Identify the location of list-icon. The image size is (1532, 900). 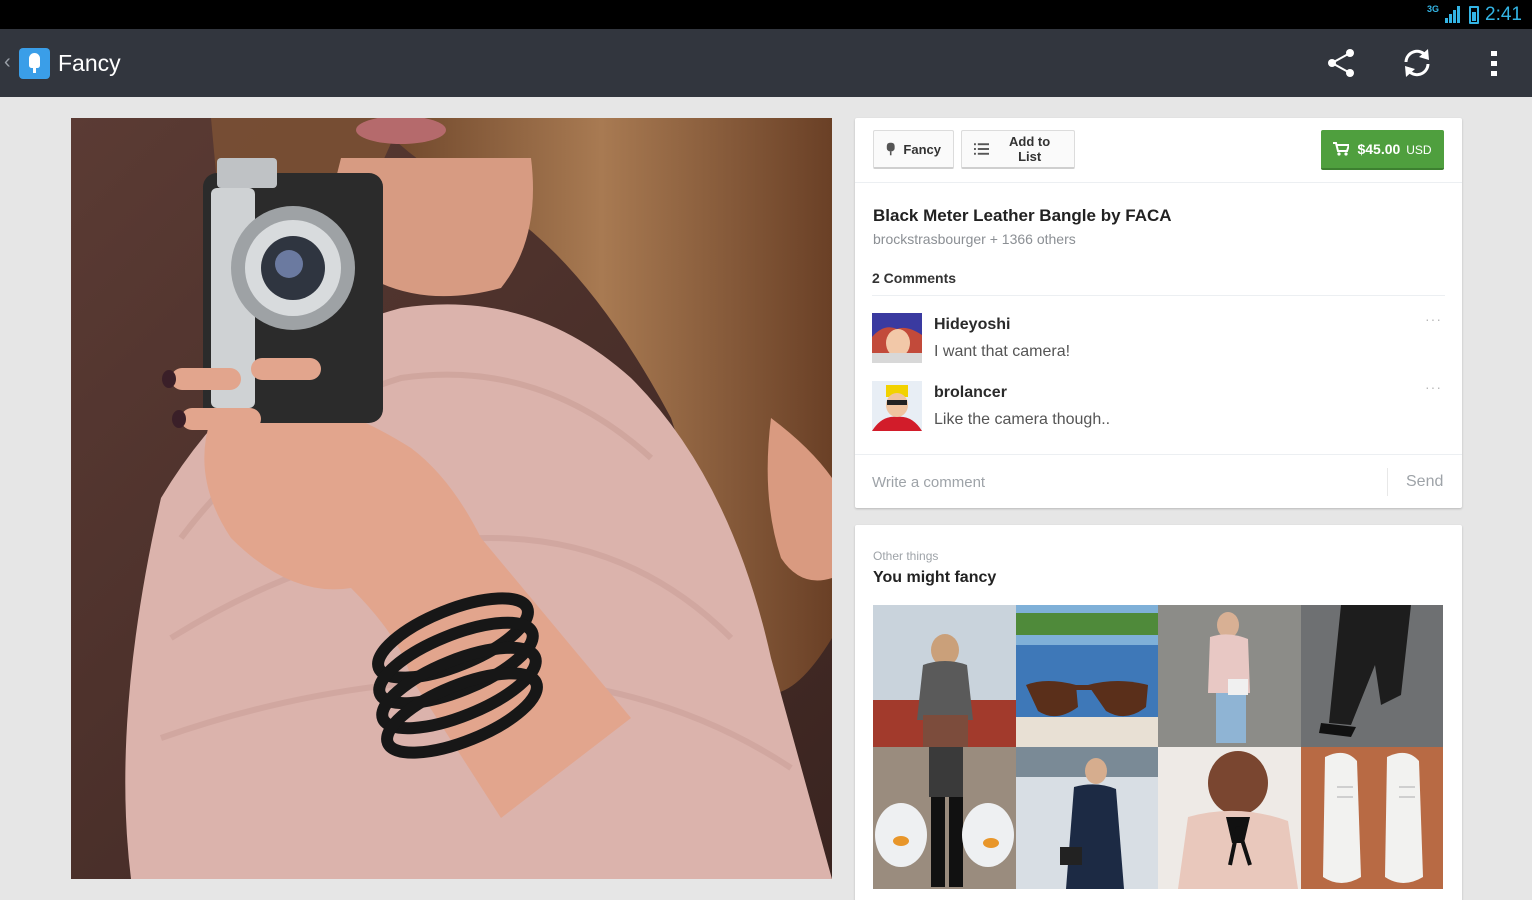
(982, 149).